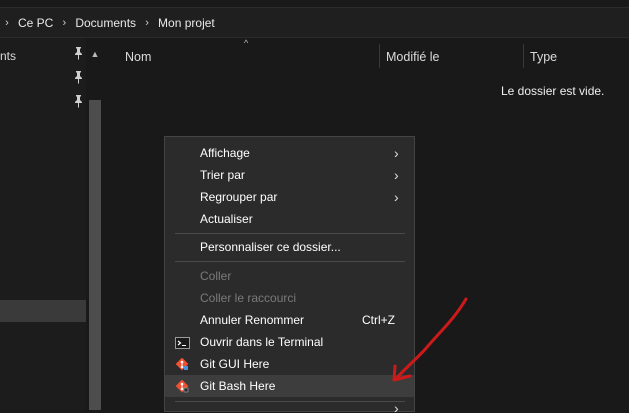  Describe the element at coordinates (182, 342) in the screenshot. I see `terminal-icon` at that location.